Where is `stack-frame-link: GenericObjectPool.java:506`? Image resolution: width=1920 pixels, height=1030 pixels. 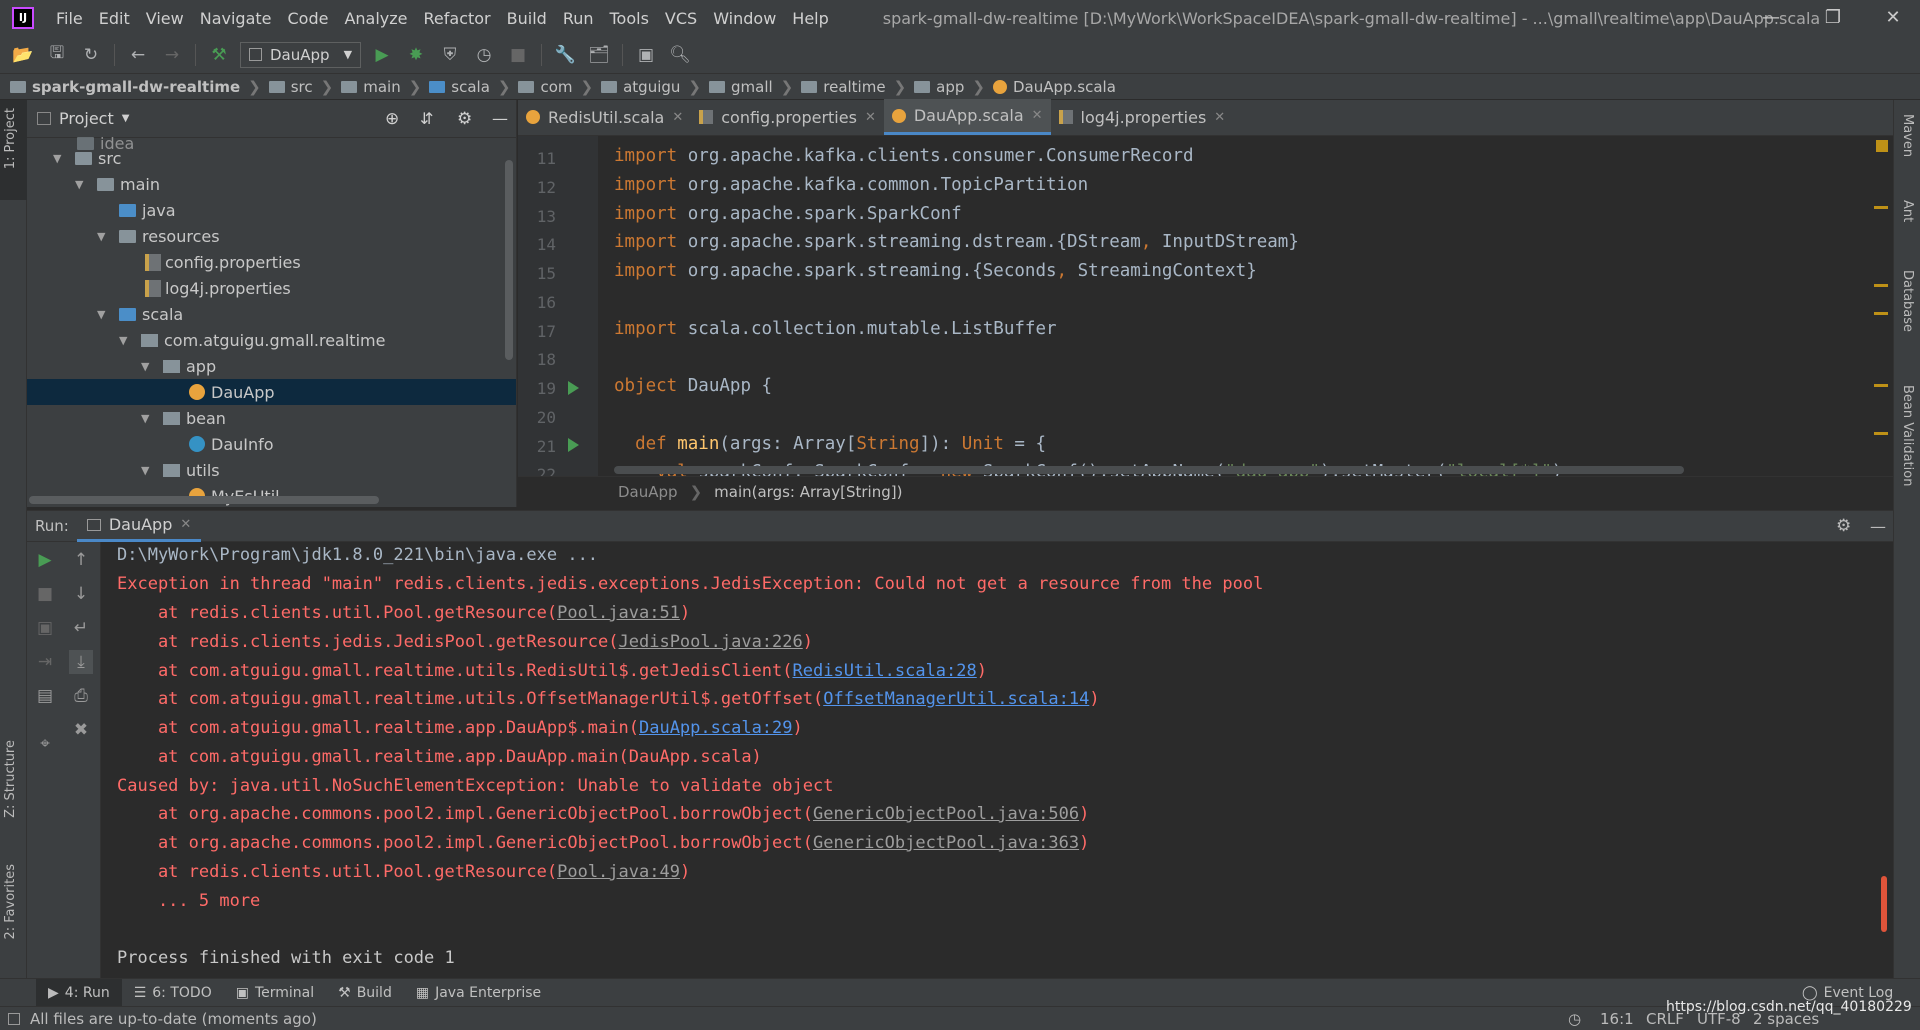
stack-frame-link: GenericObjectPool.java:506 is located at coordinates (946, 814).